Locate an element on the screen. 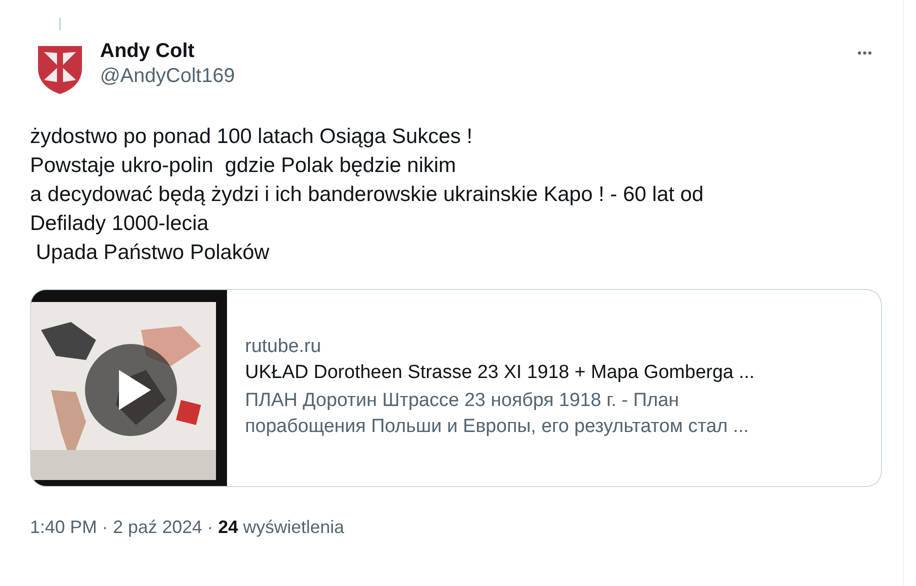  more-button: ••• is located at coordinates (865, 53).